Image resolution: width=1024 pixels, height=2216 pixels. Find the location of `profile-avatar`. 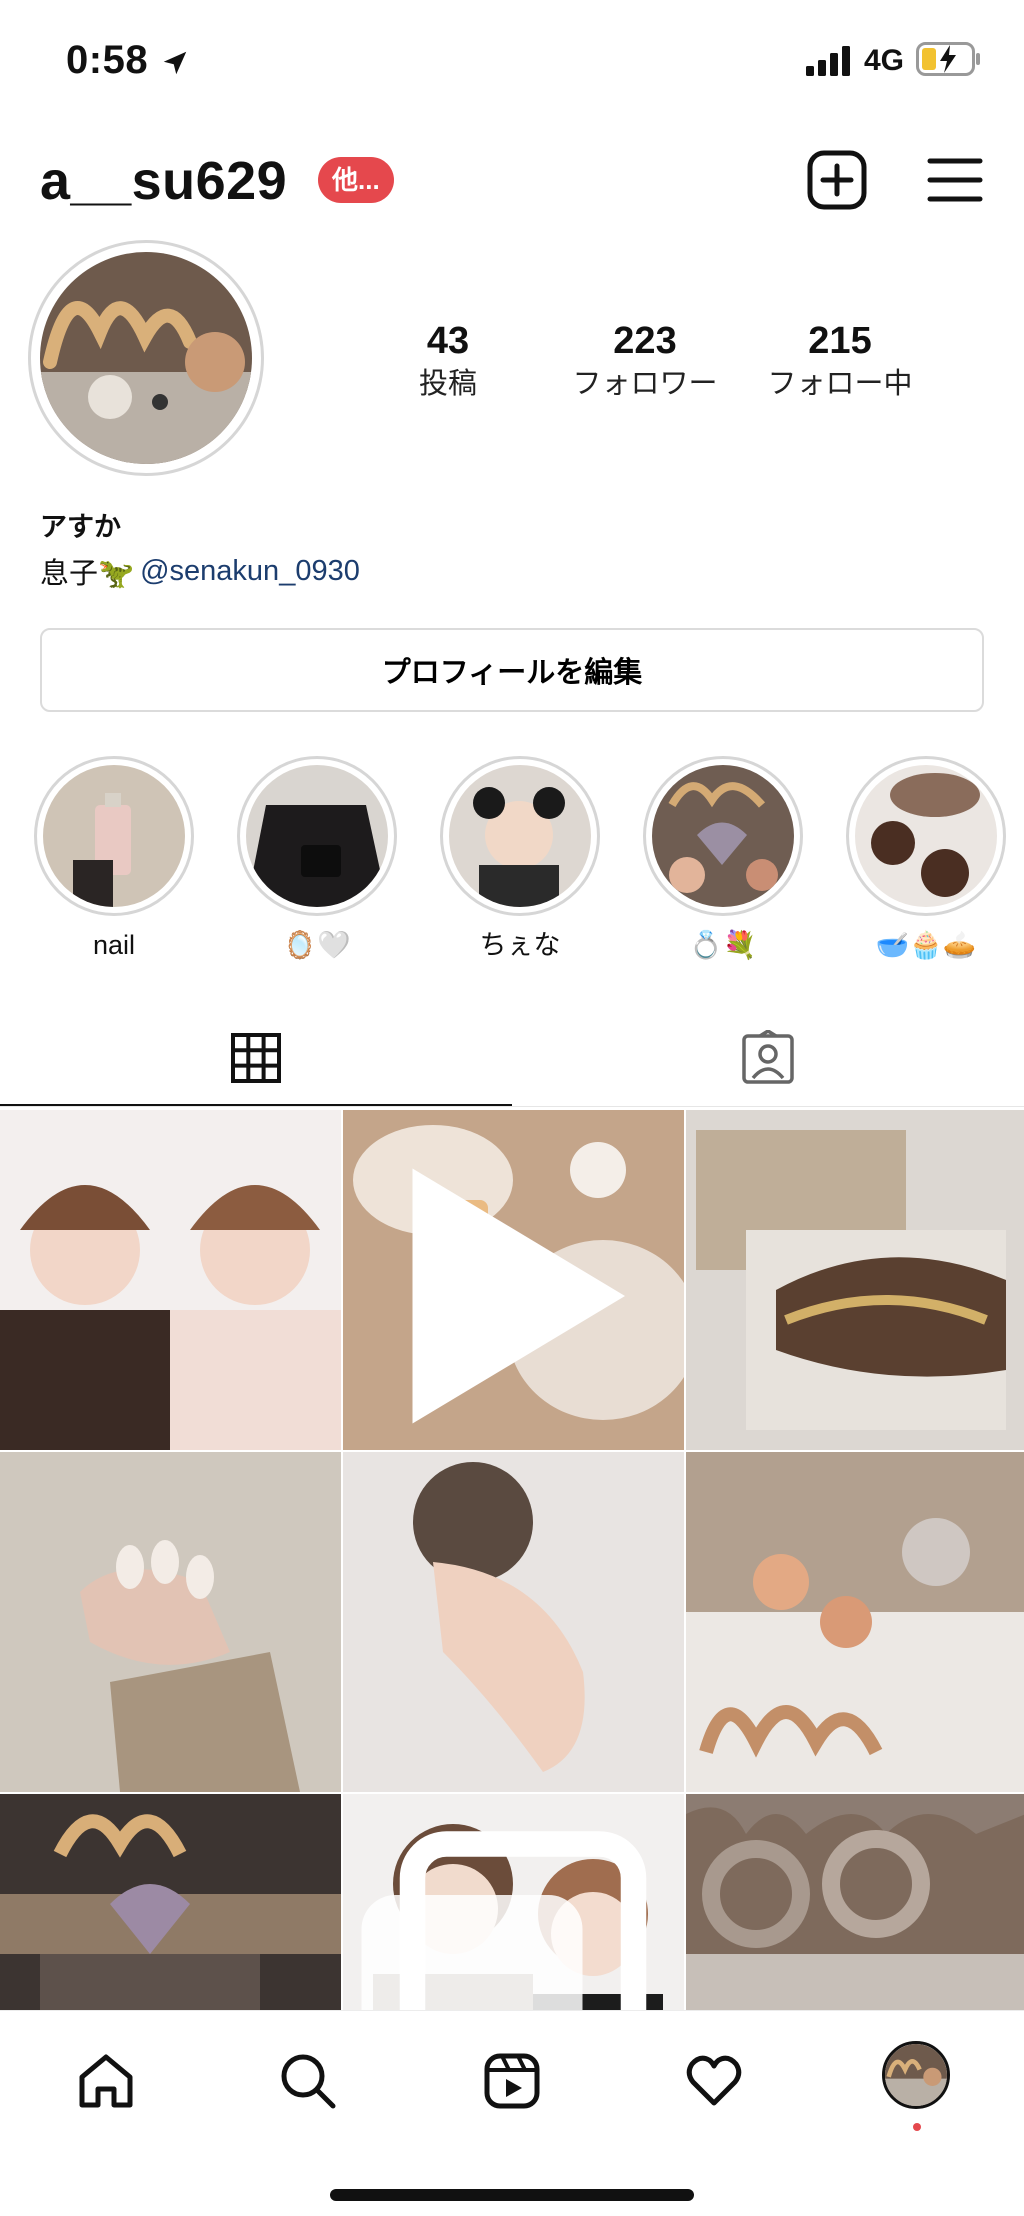

profile-avatar is located at coordinates (146, 358).